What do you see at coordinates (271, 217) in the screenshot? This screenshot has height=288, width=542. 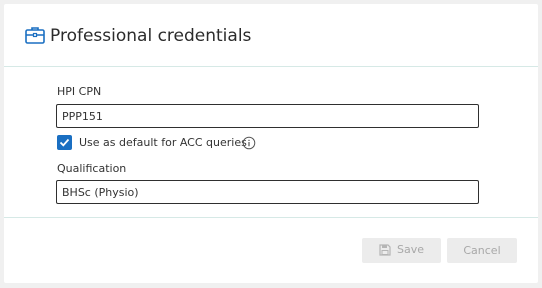 I see `footer-divider` at bounding box center [271, 217].